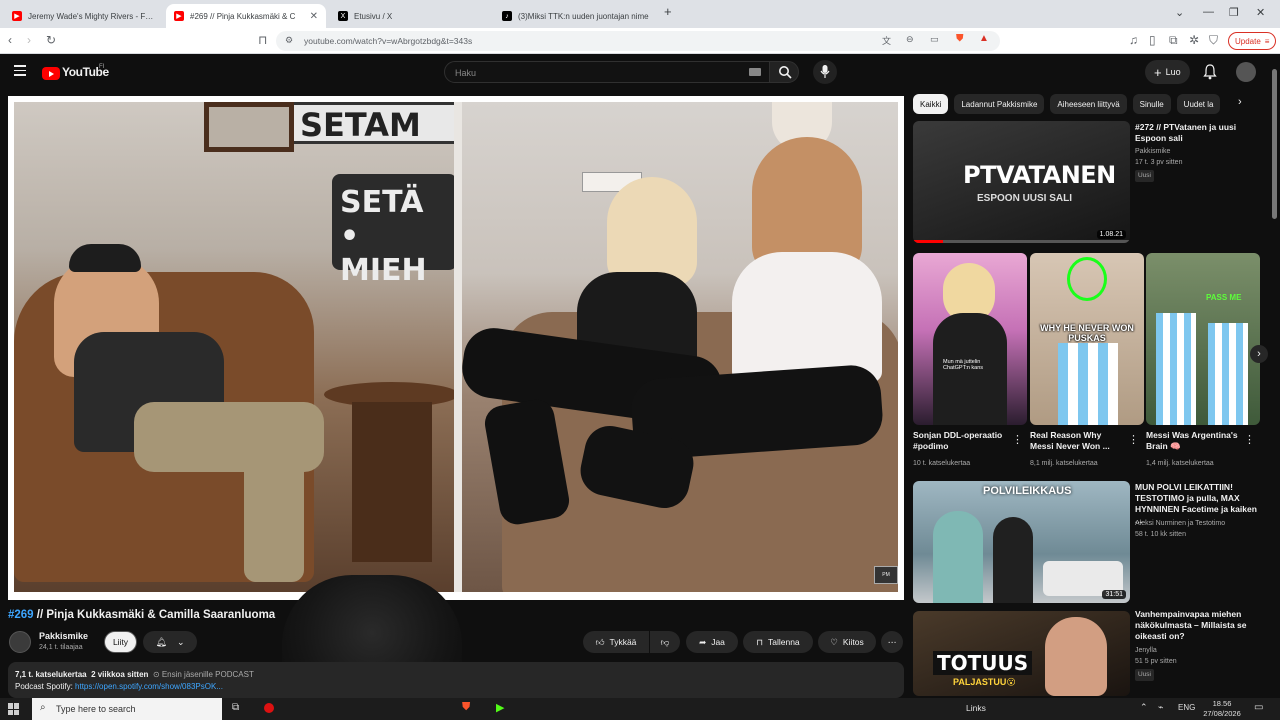  What do you see at coordinates (1259, 354) in the screenshot?
I see `shorts-next-icon: ›` at bounding box center [1259, 354].